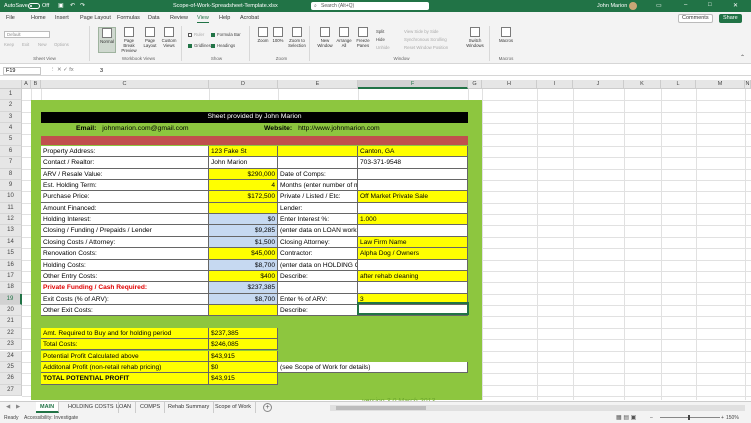  Describe the element at coordinates (9, 44) in the screenshot. I see `keep-button: Keep` at that location.